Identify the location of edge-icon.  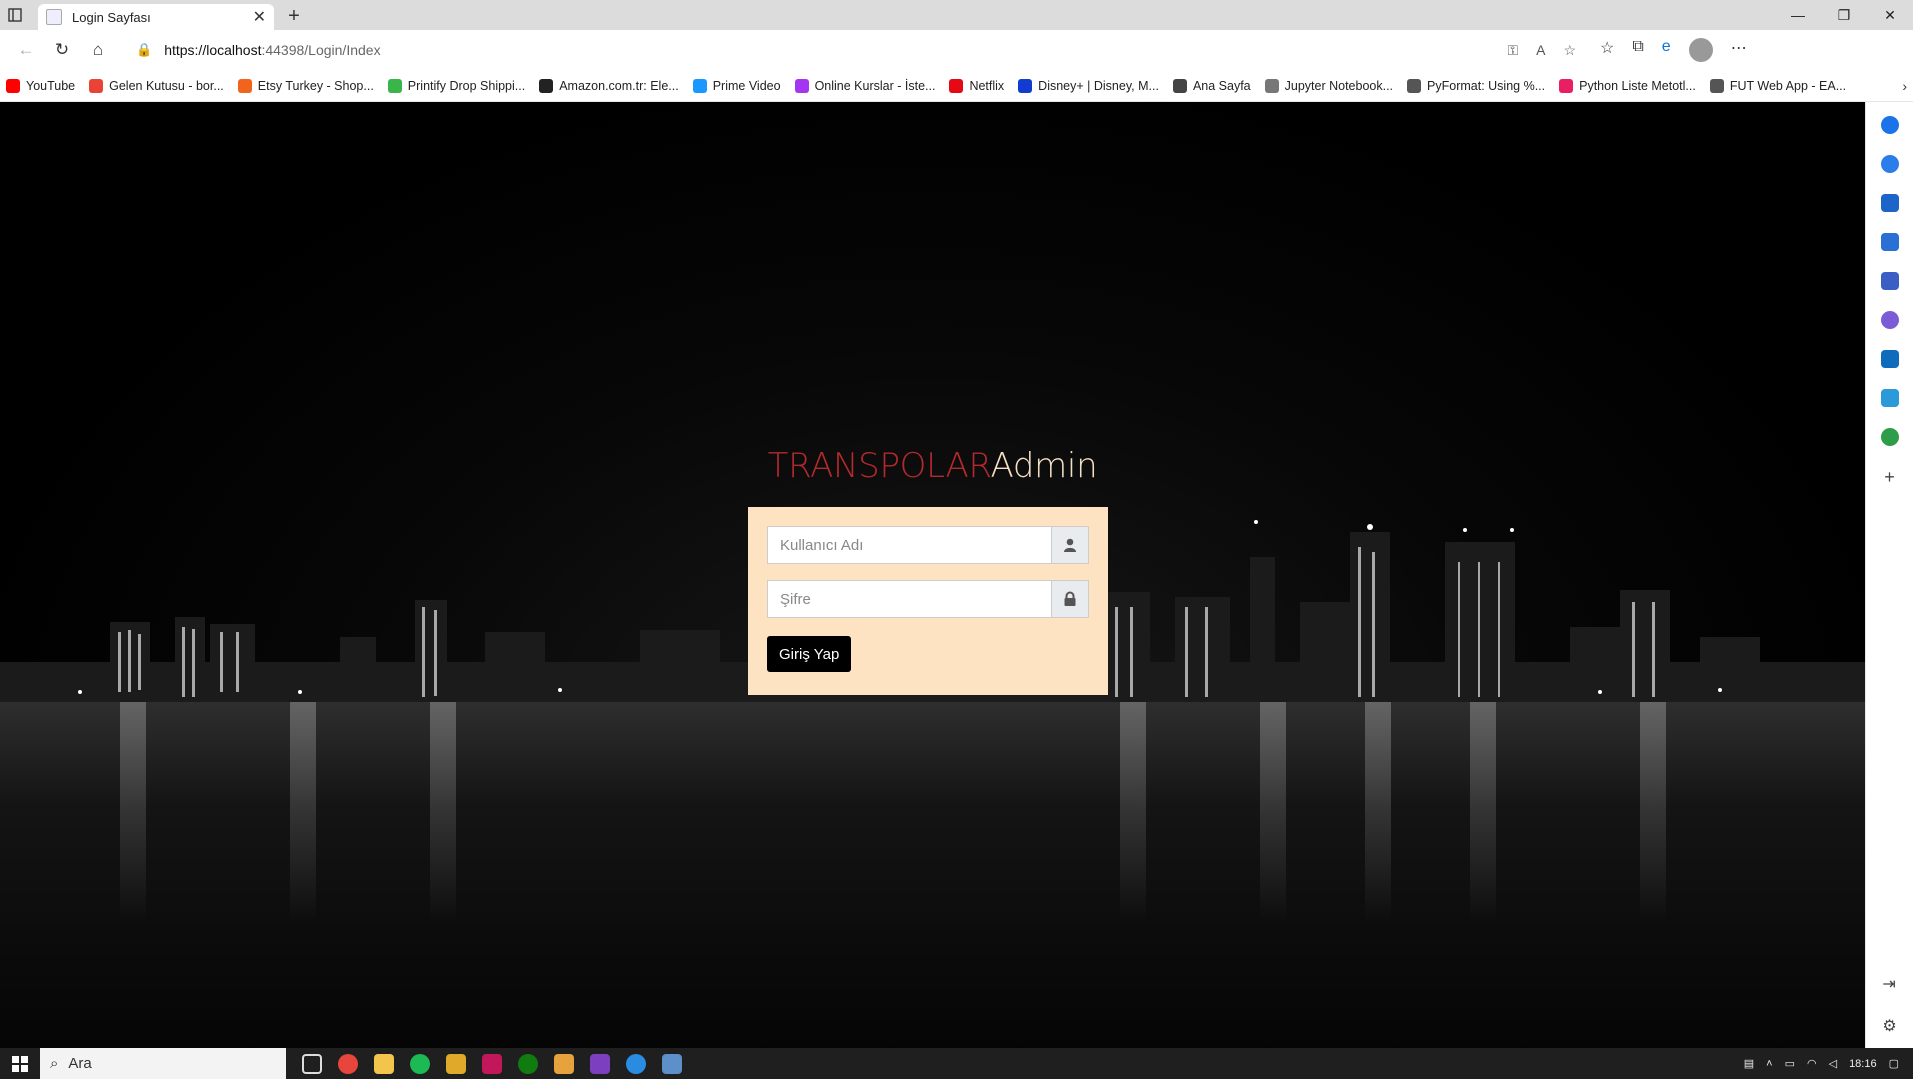
(636, 1063).